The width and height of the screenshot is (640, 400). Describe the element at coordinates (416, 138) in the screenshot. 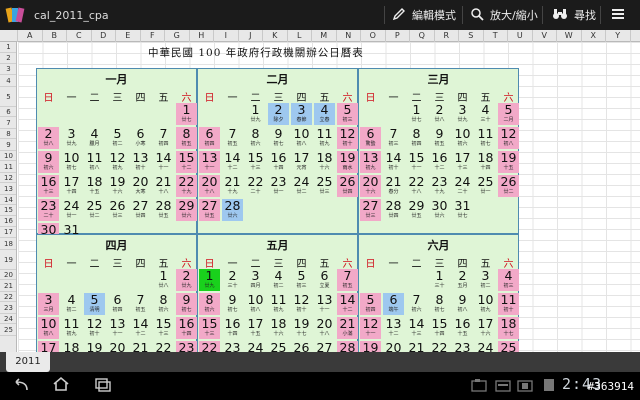

I see `calendar-day: 8 初四` at that location.